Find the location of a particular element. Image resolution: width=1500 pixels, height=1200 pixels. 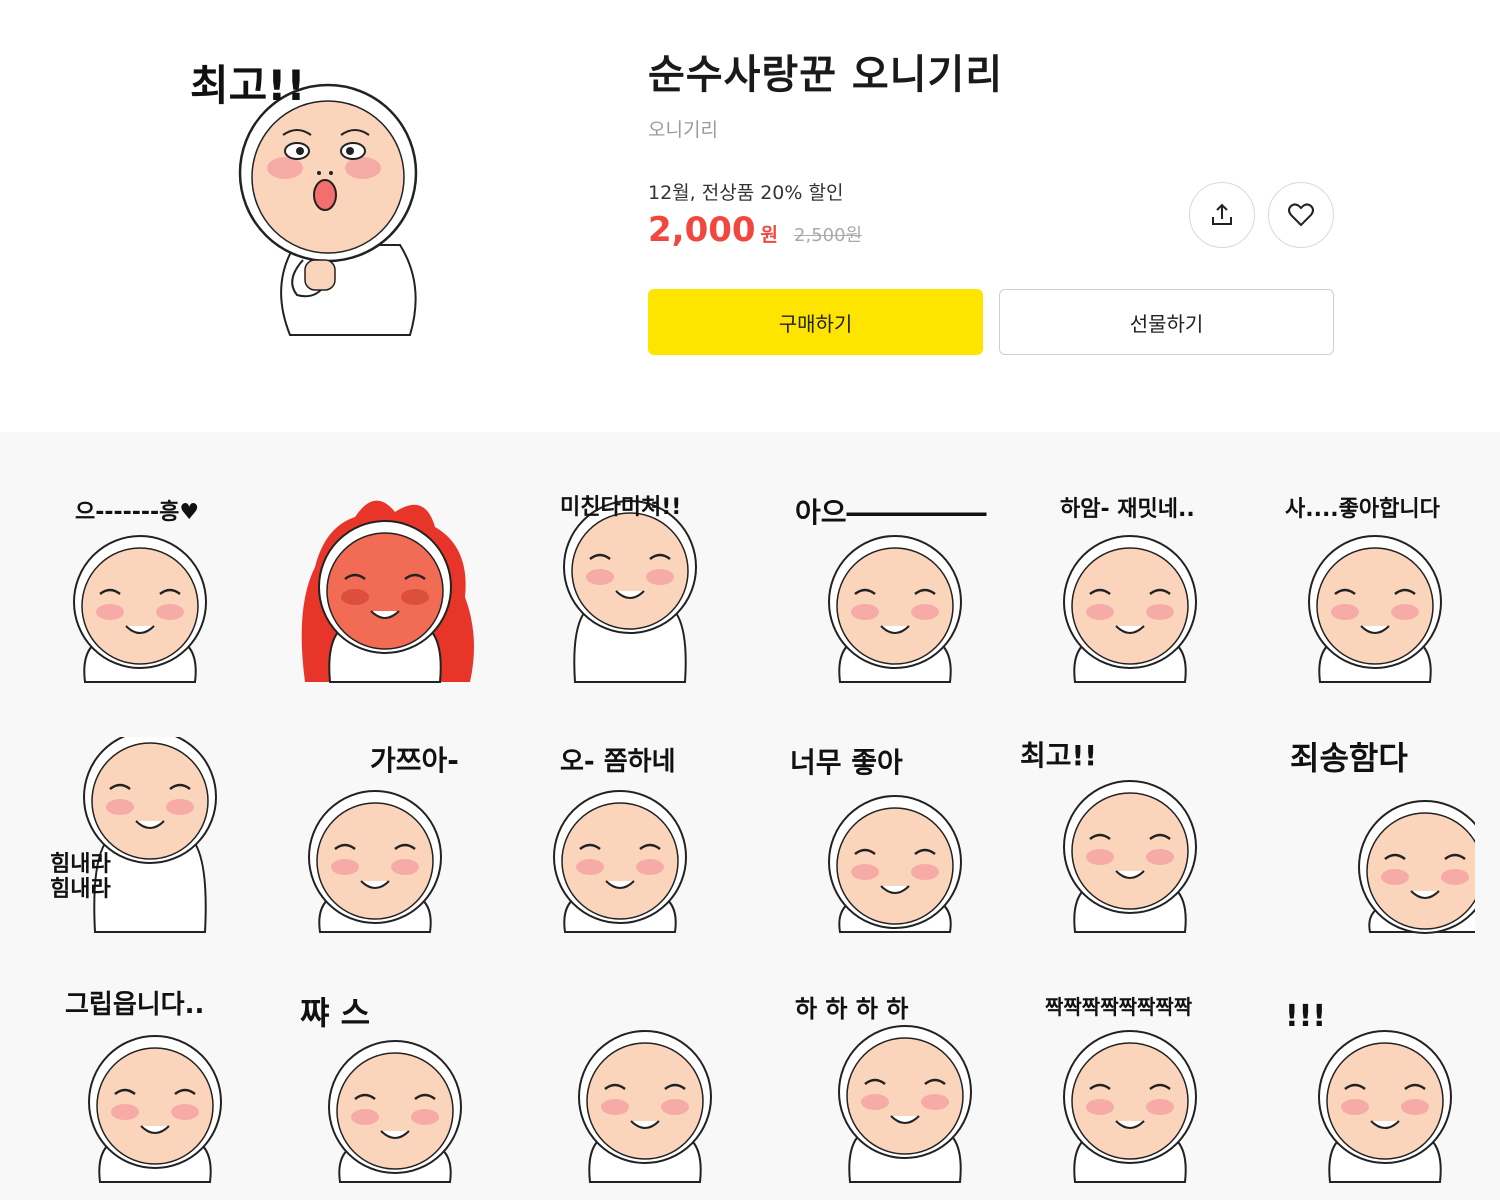

sticker-caption: 그립읍니다.. is located at coordinates (135, 1005).